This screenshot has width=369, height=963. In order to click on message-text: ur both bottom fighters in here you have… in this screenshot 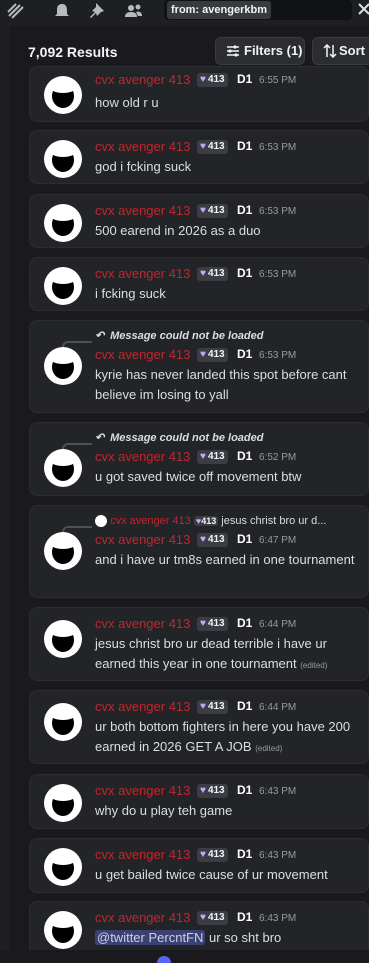, I will do `click(223, 736)`.